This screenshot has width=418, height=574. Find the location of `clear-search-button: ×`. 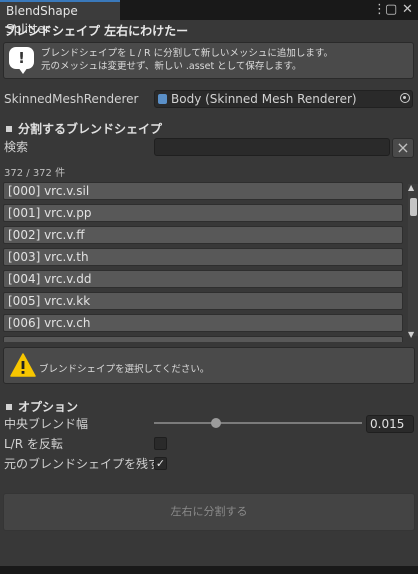

clear-search-button: × is located at coordinates (403, 148).